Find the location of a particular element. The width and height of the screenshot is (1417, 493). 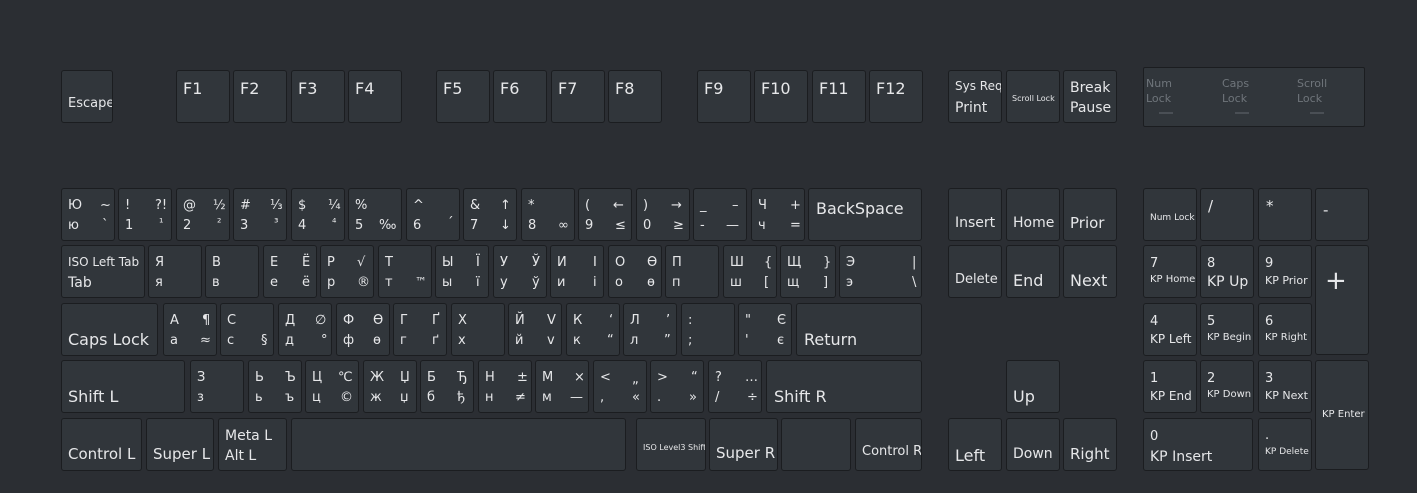

key-i: И Іи і is located at coordinates (577, 271).